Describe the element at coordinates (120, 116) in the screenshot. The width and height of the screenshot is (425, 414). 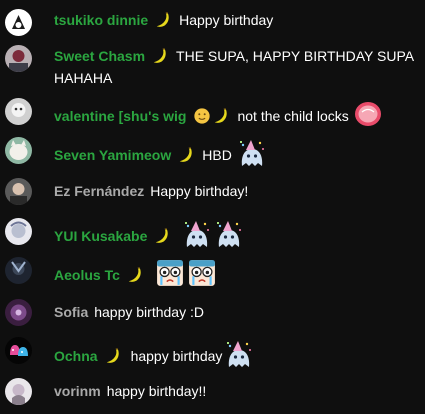
I see `author-name: valentine [shu's wig` at that location.